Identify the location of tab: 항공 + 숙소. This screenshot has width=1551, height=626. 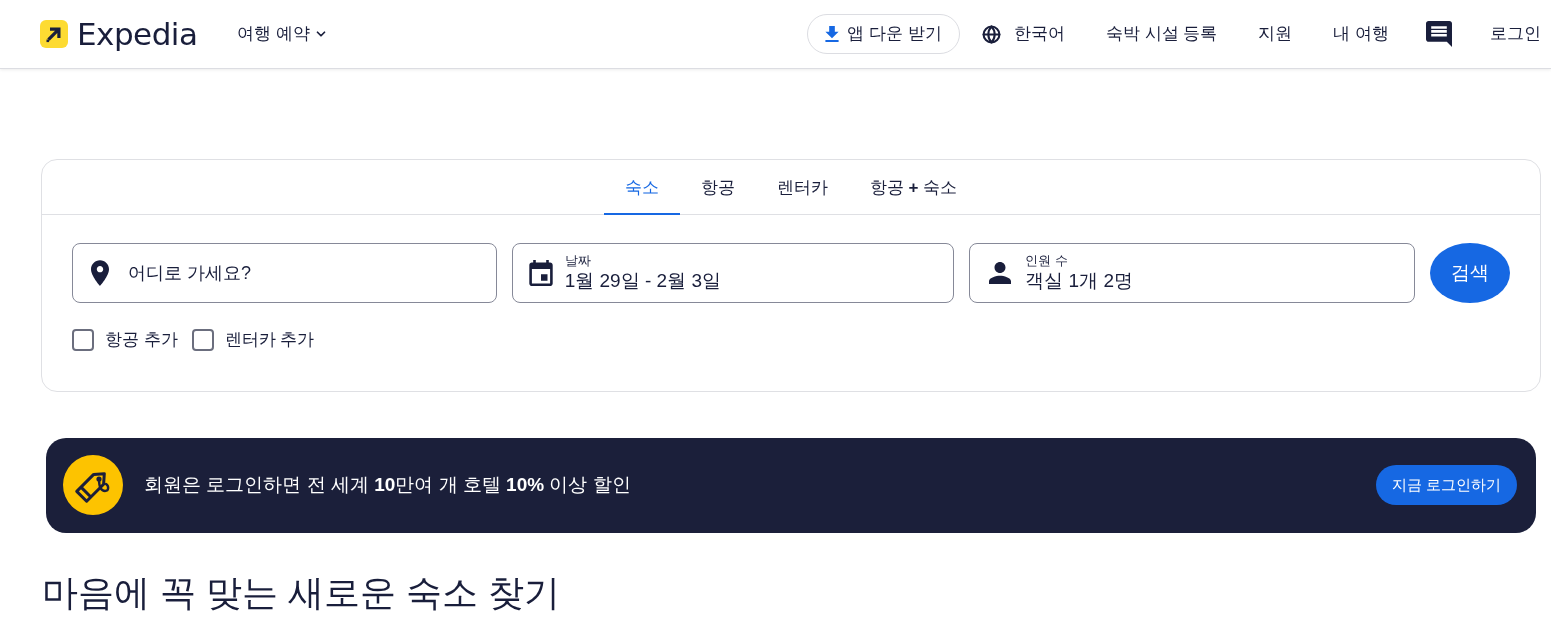
(913, 187).